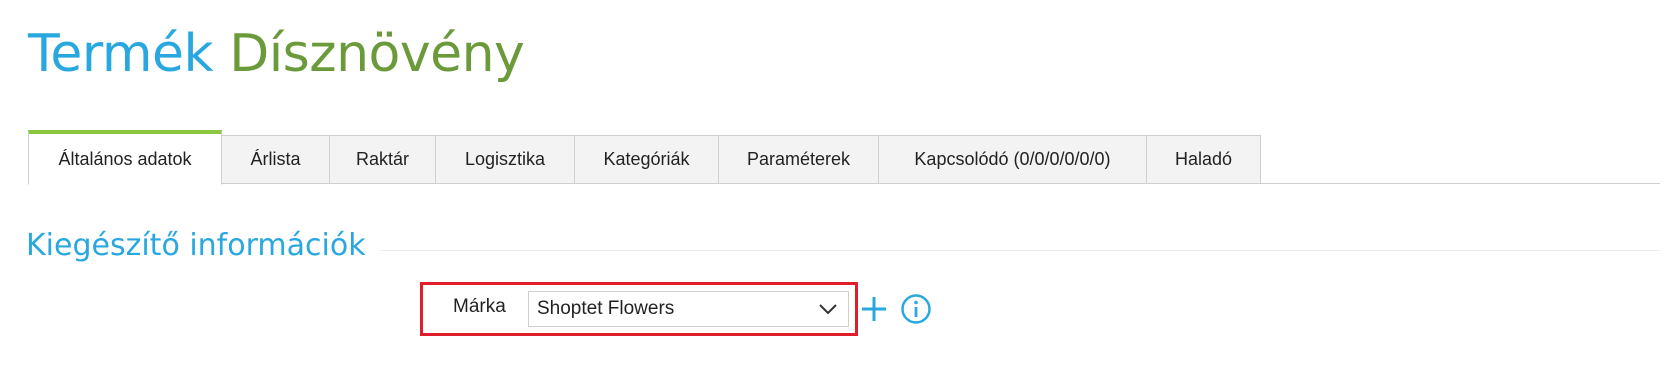 The image size is (1677, 387). Describe the element at coordinates (647, 159) in the screenshot. I see `tab-categories: Kategóriák` at that location.